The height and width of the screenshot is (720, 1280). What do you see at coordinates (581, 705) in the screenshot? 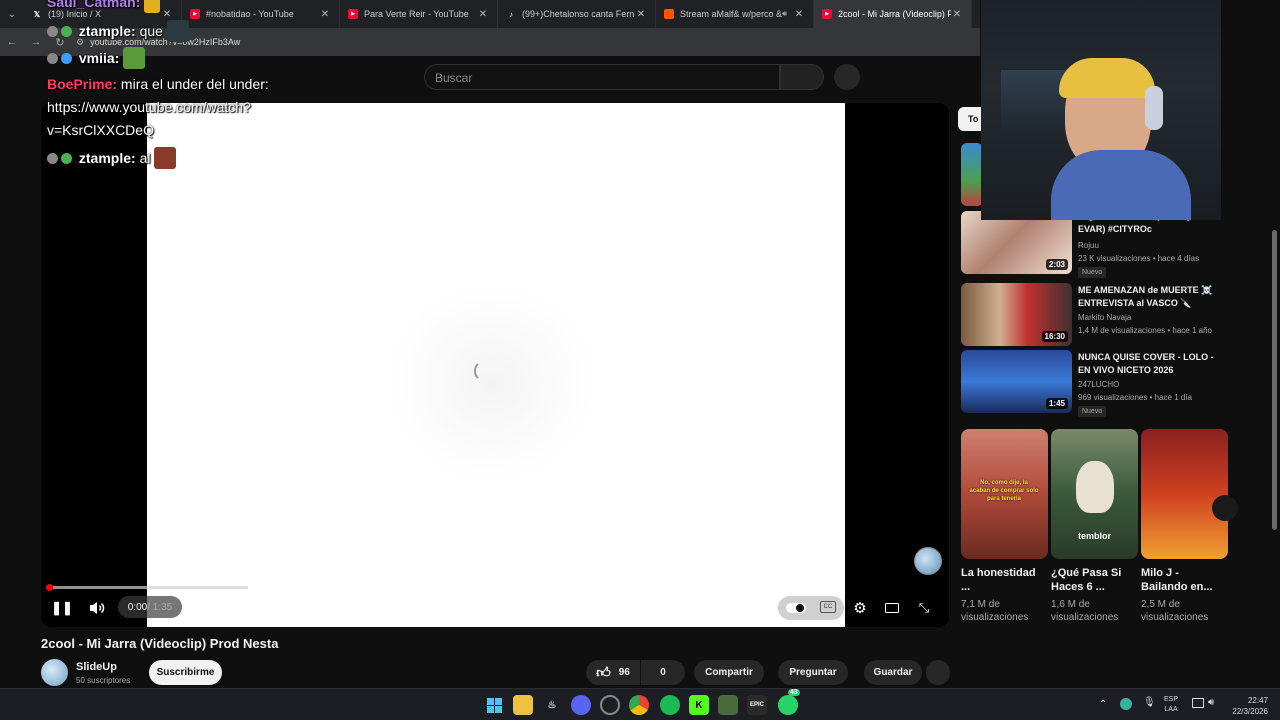
I see `discord-icon` at bounding box center [581, 705].